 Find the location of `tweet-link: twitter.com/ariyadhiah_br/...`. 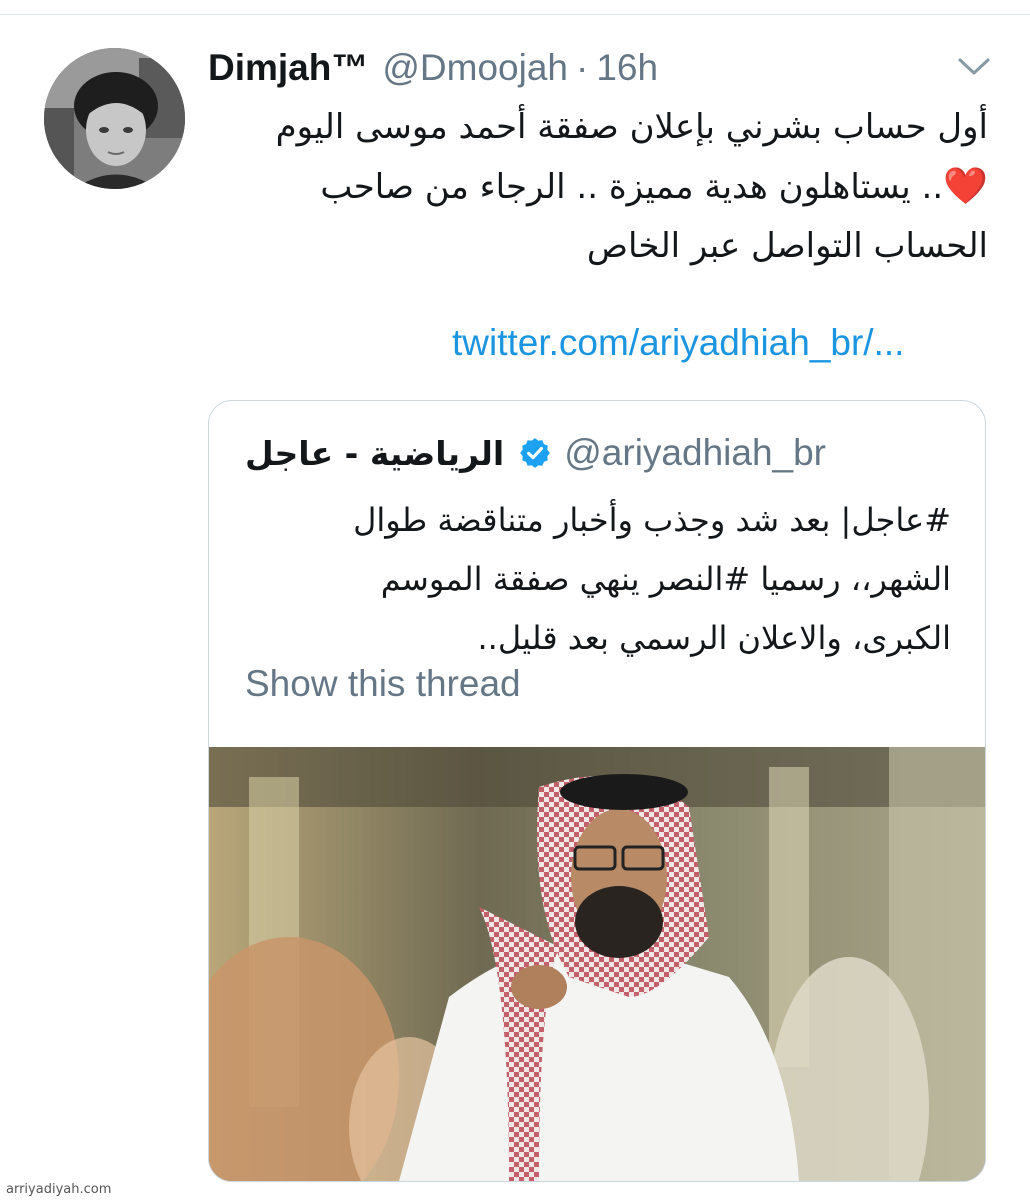

tweet-link: twitter.com/ariyadhiah_br/... is located at coordinates (678, 343).